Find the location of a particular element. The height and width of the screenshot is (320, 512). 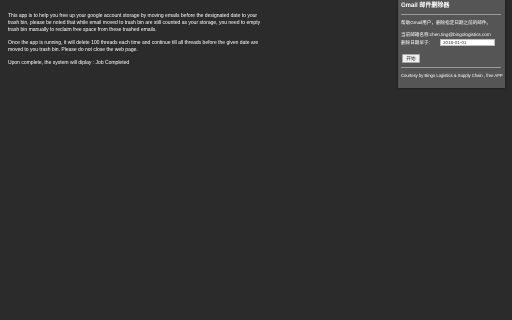

panel-divider-top is located at coordinates (451, 14).